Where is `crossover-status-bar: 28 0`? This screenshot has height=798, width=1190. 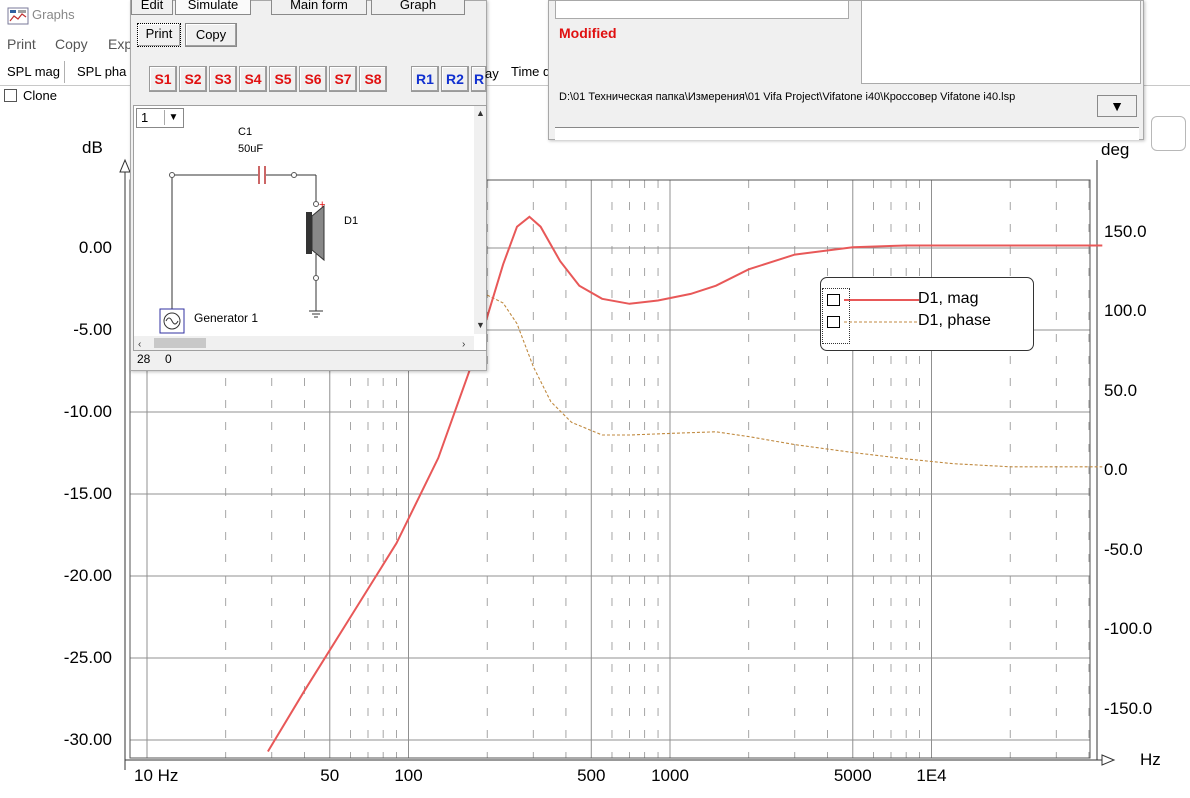 crossover-status-bar: 28 0 is located at coordinates (309, 359).